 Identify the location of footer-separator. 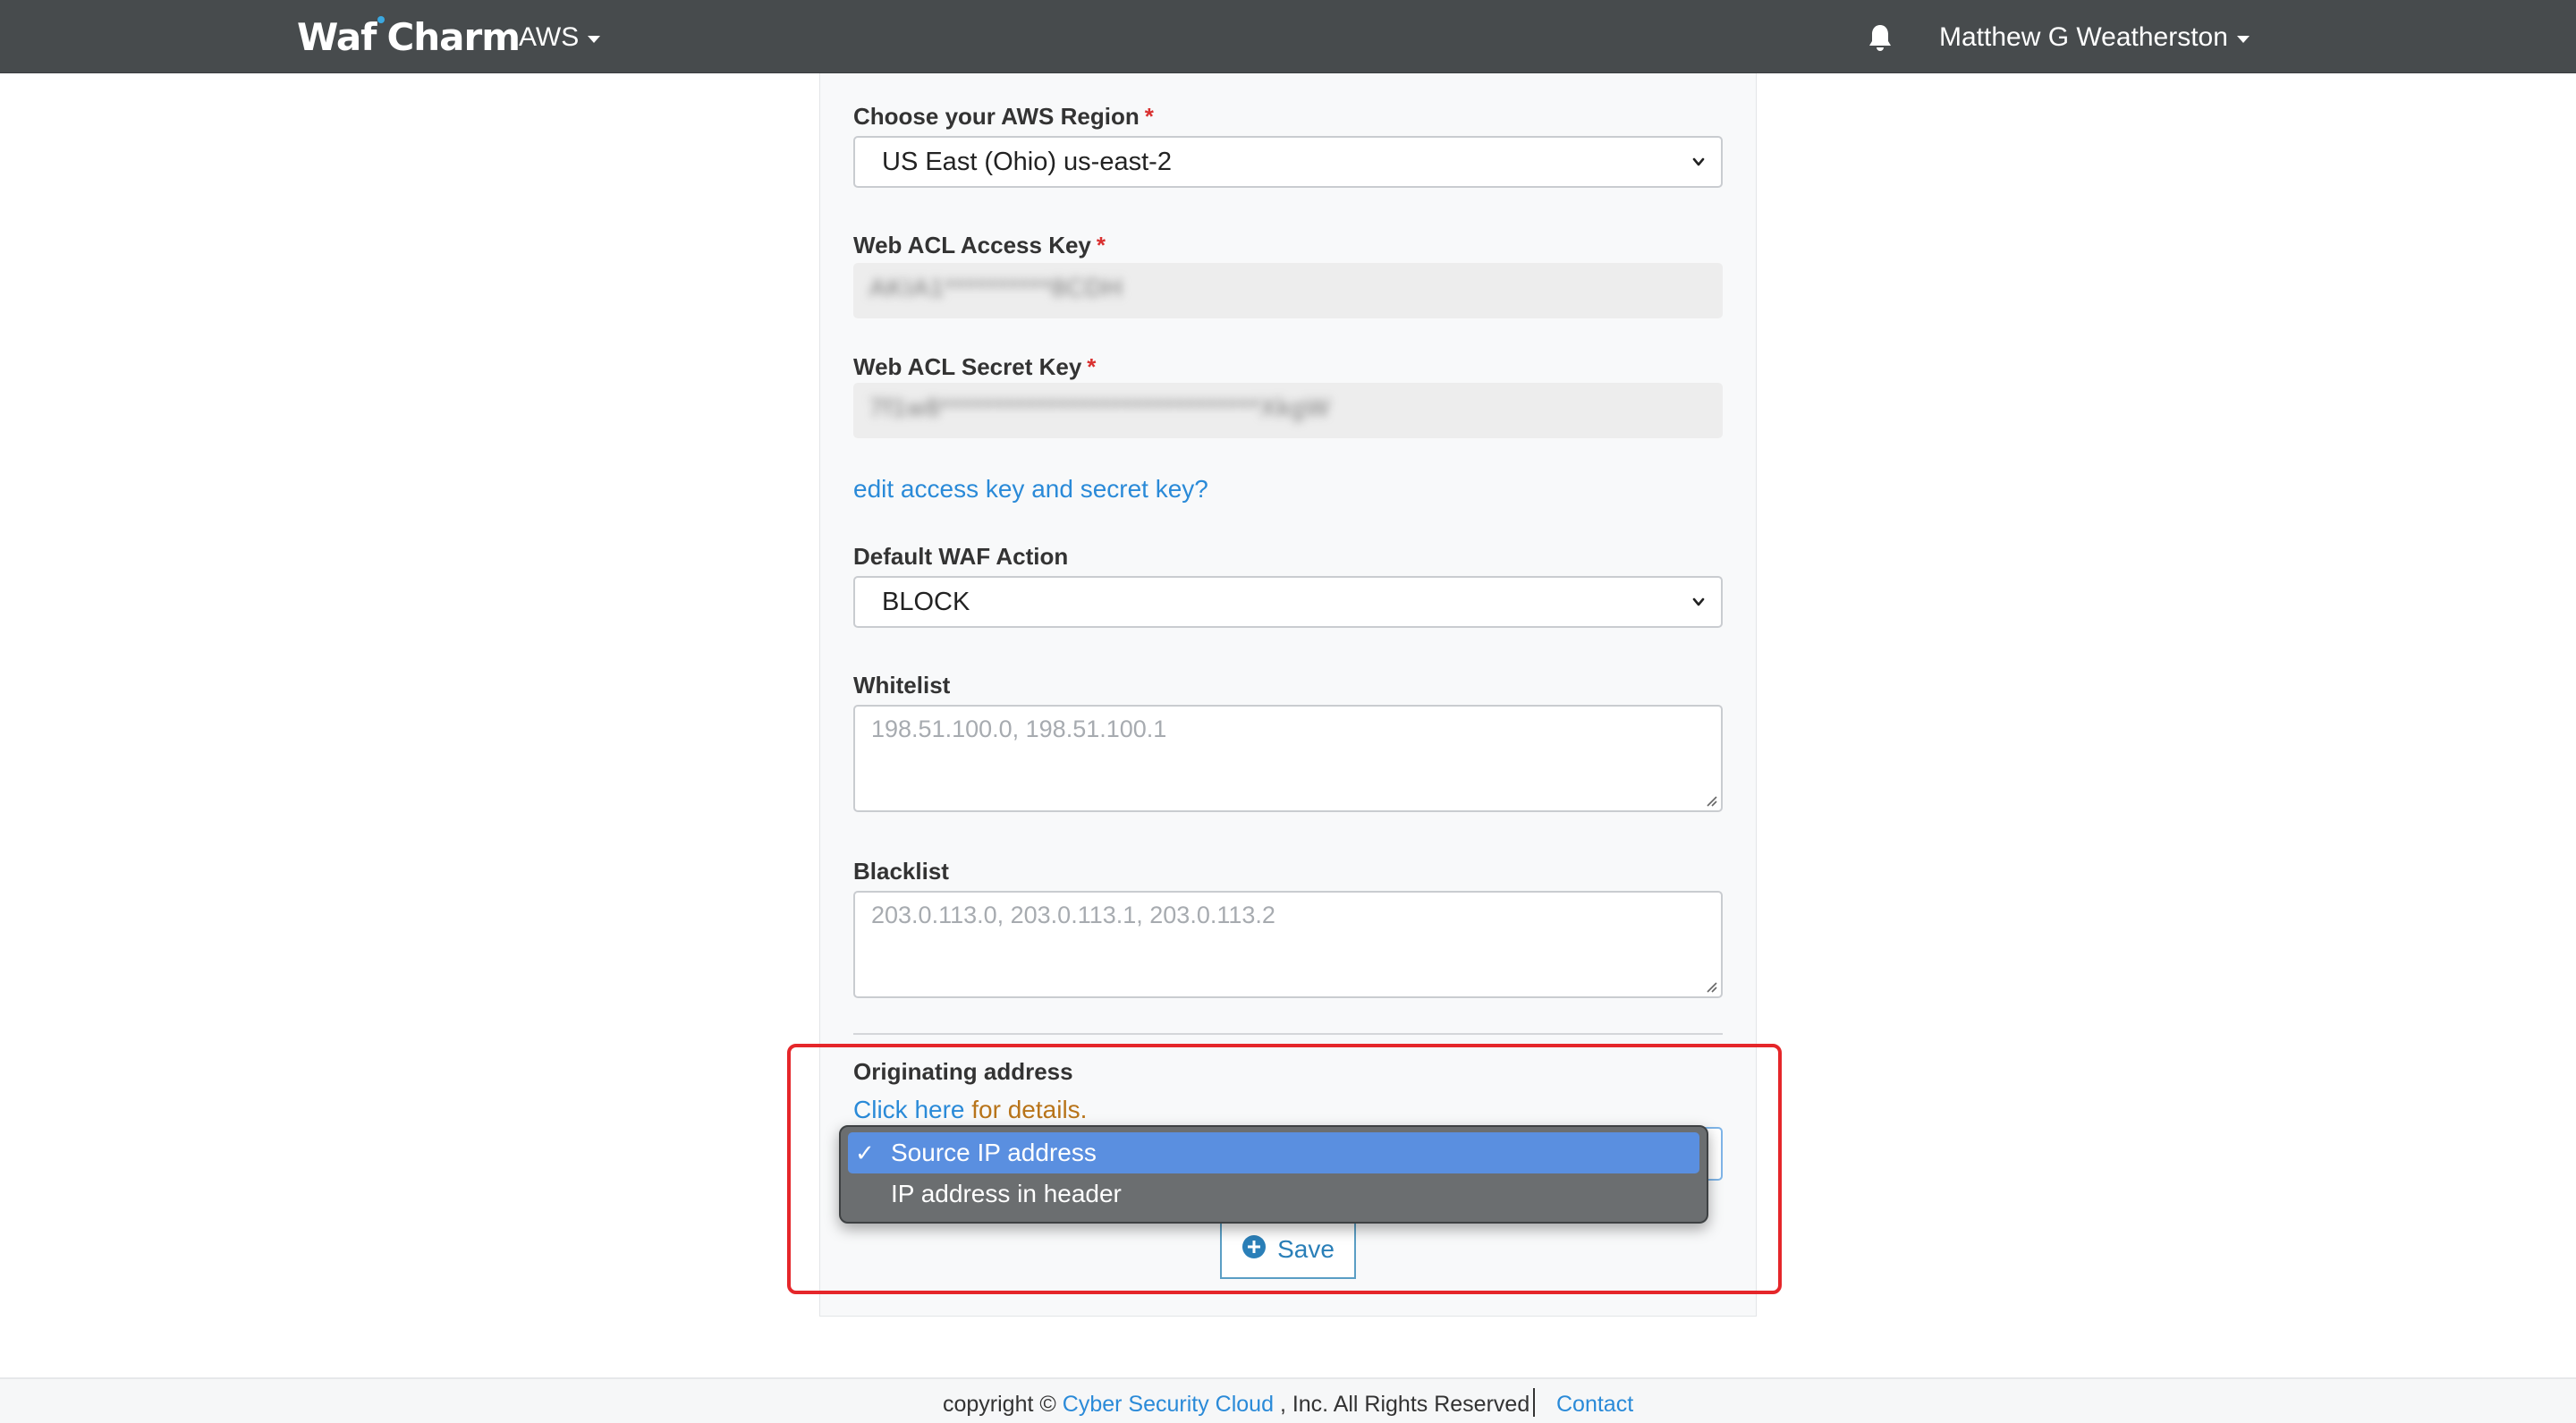
(1534, 1402).